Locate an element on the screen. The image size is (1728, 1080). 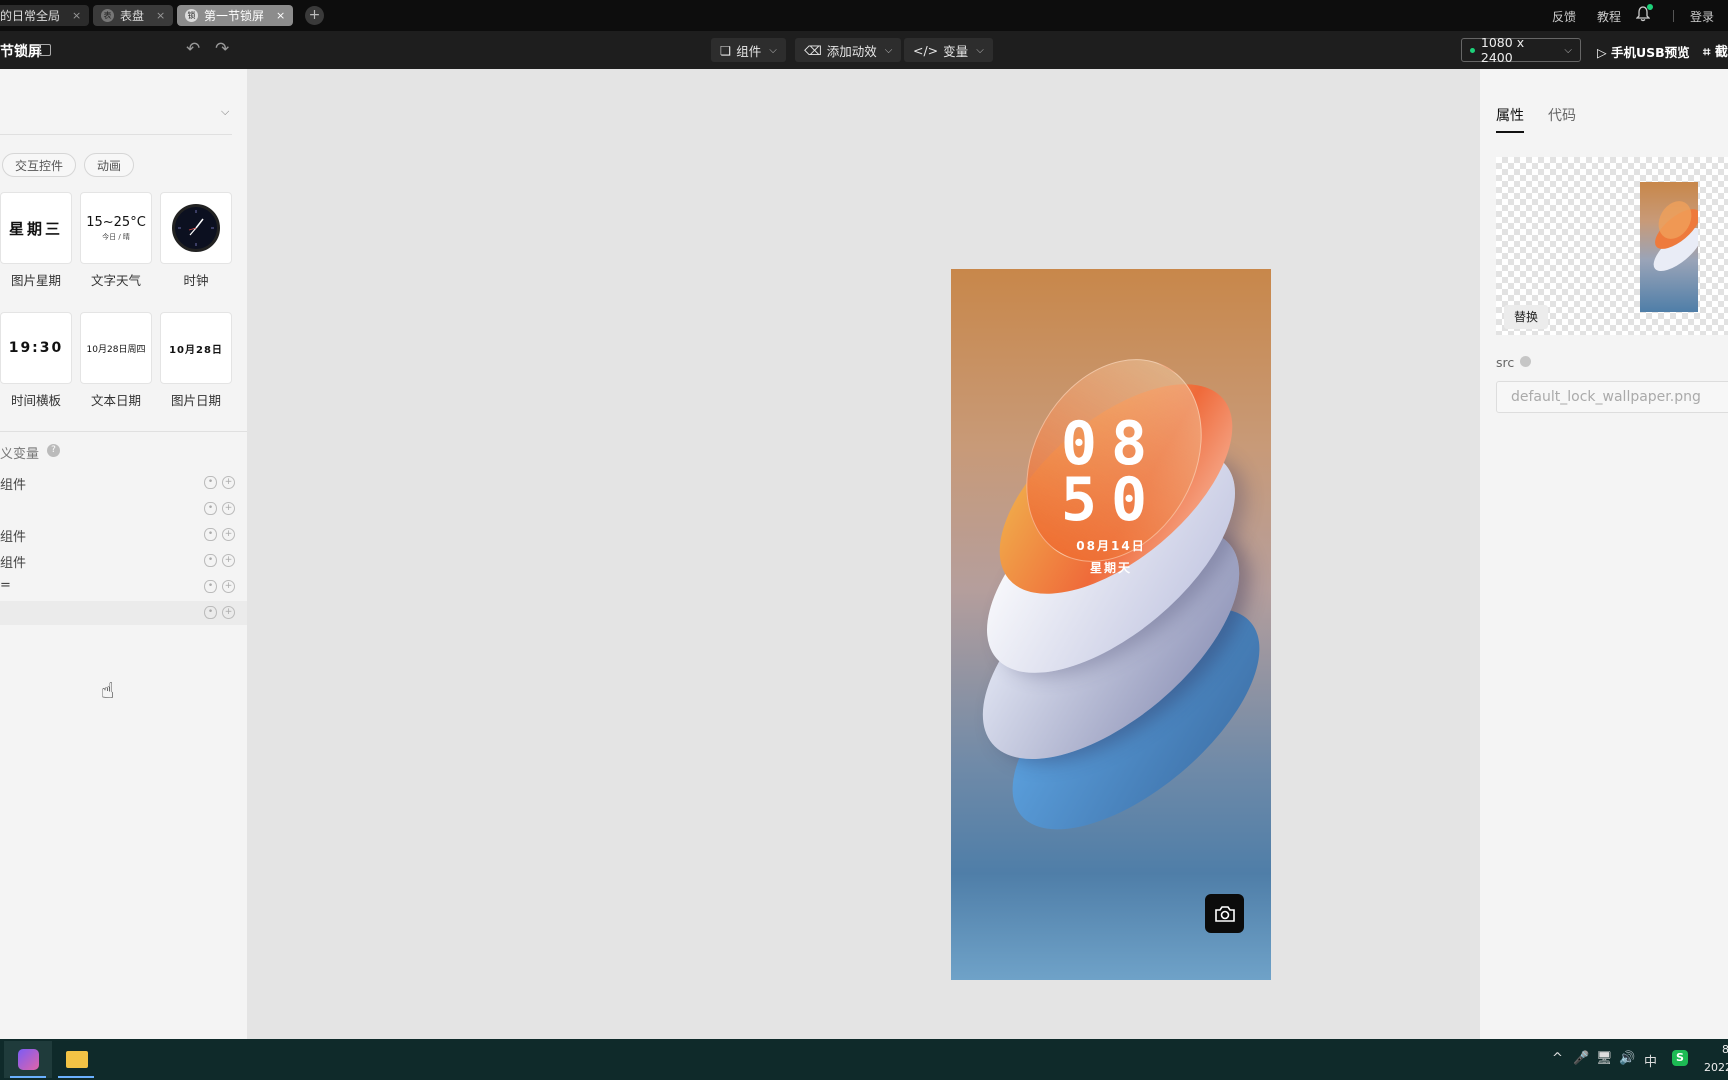
component-icon: ❏ is located at coordinates (726, 50).